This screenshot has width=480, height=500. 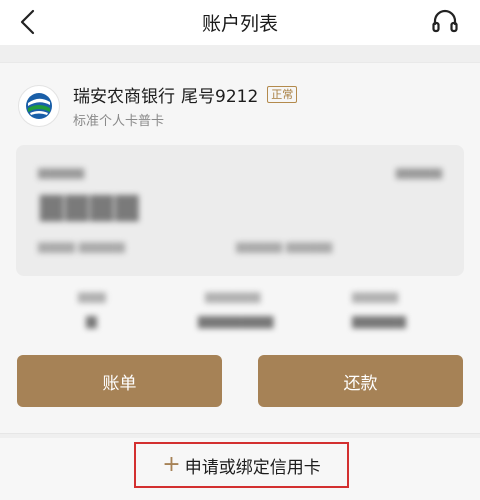 I want to click on apply-credit-card-button: + 申请或绑定信用卡, so click(x=241, y=465).